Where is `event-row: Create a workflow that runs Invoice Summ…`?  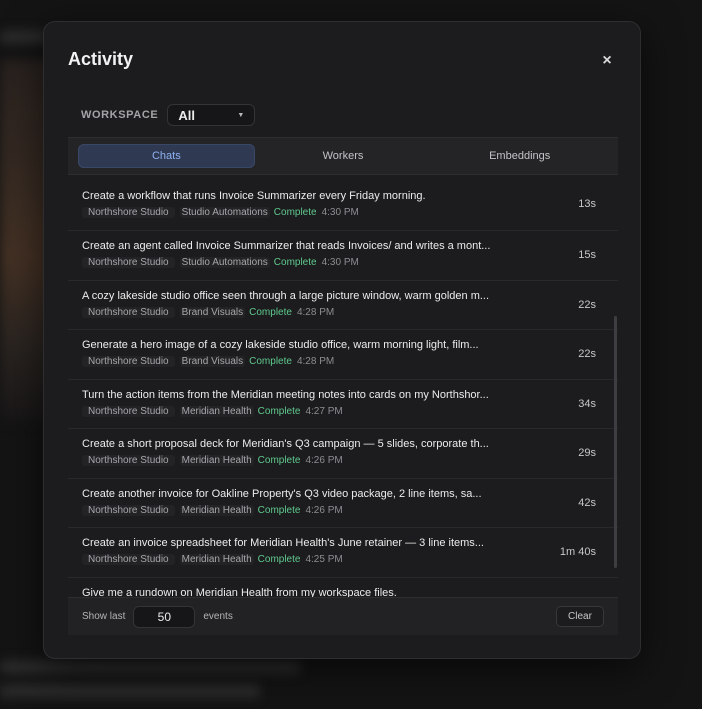 event-row: Create a workflow that runs Invoice Summ… is located at coordinates (343, 203).